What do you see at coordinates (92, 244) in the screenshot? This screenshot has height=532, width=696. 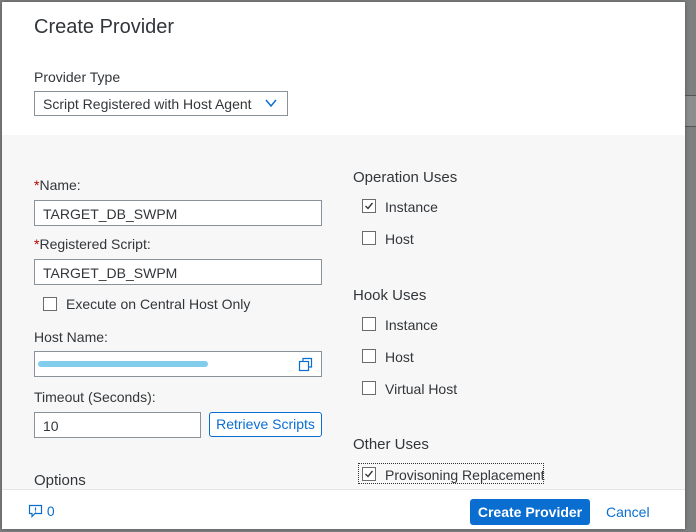 I see `registered-script-label: *Registered Script:` at bounding box center [92, 244].